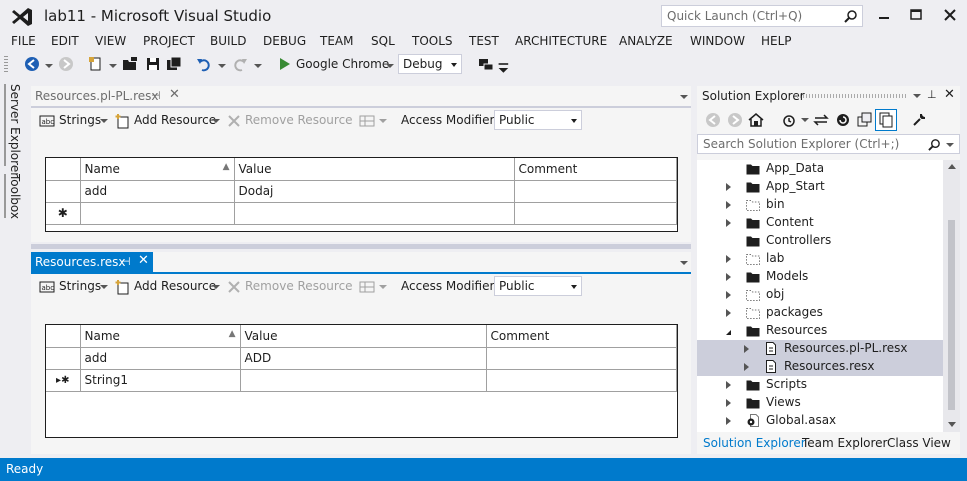 The height and width of the screenshot is (481, 967). I want to click on run-target-dropdown-icon, so click(390, 66).